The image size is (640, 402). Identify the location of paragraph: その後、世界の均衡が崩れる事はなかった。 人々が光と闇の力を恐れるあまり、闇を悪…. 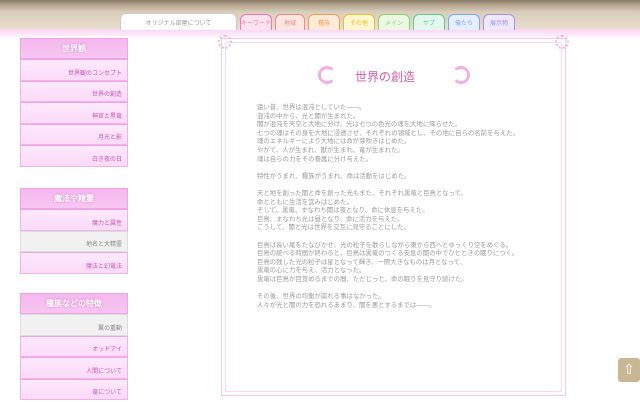
(346, 300).